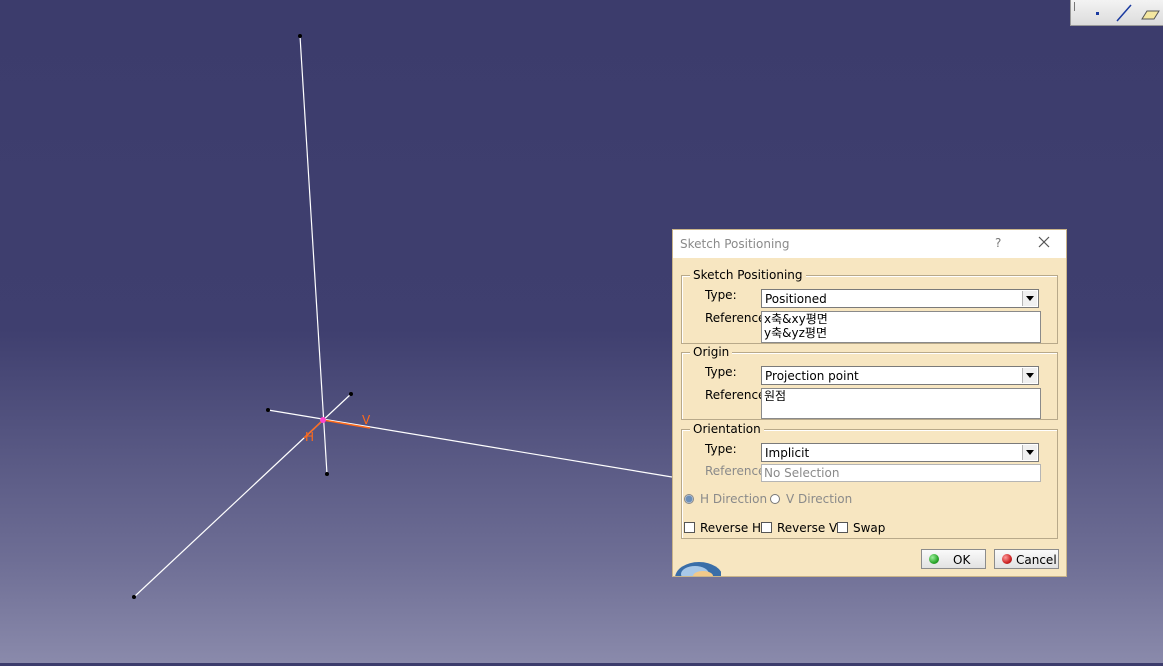  Describe the element at coordinates (900, 298) in the screenshot. I see `sp-type-select: Positioned` at that location.